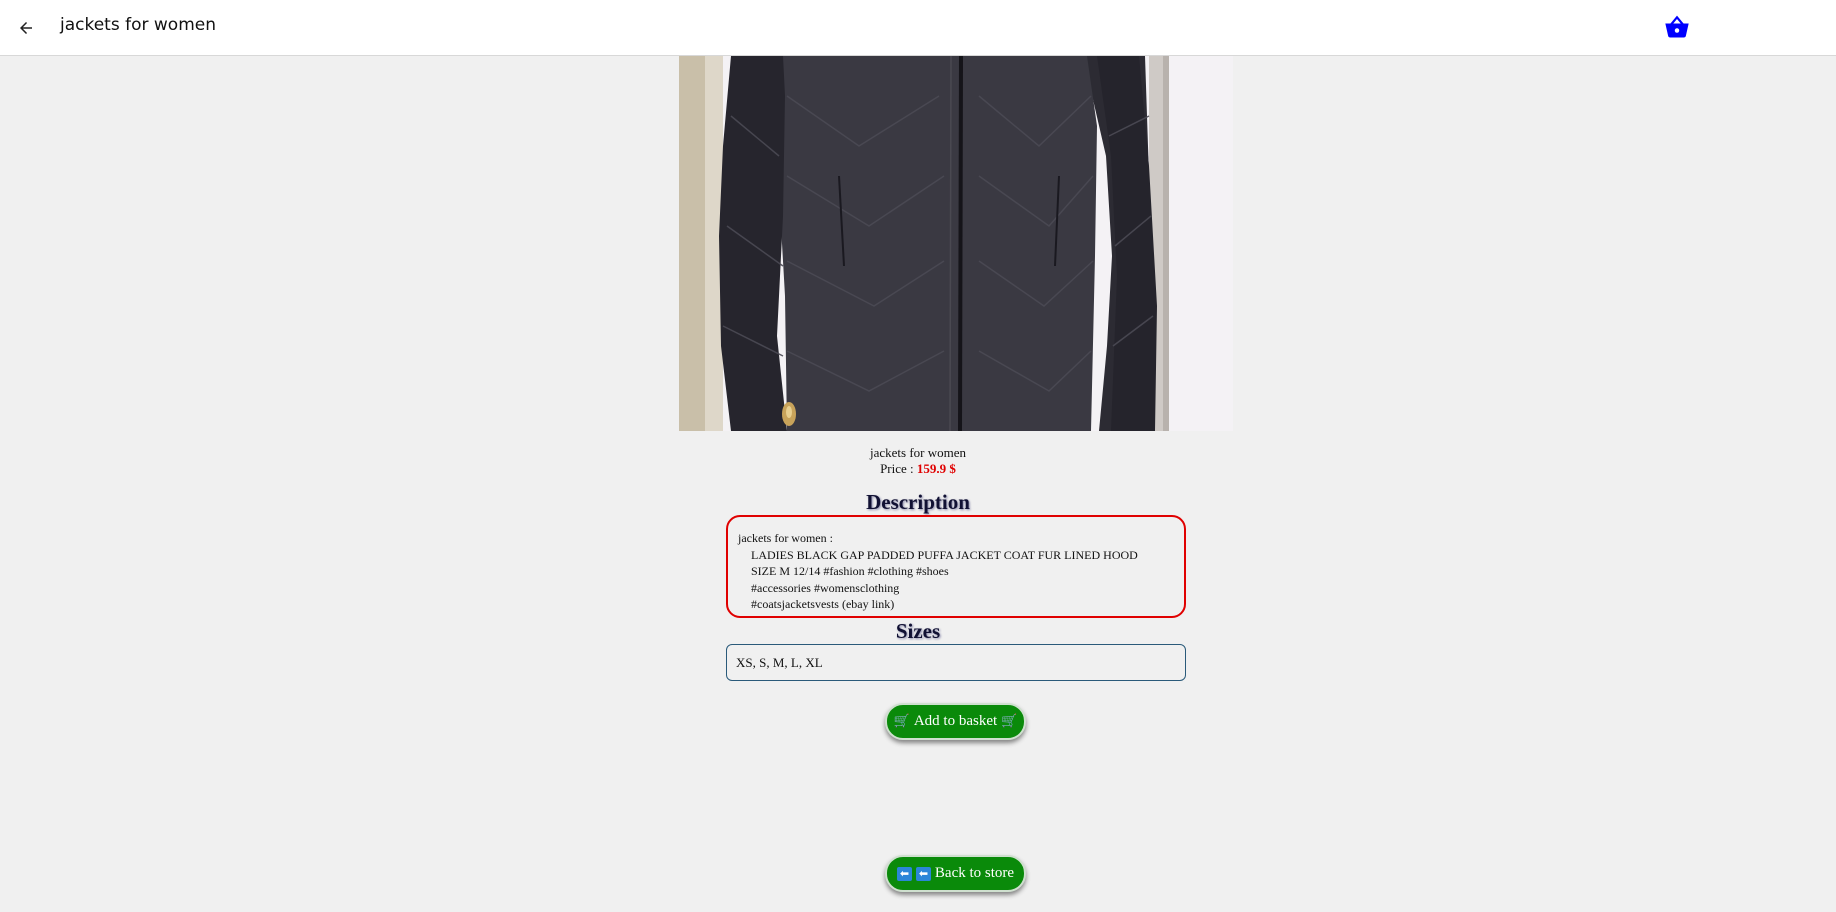 Image resolution: width=1836 pixels, height=912 pixels. I want to click on description-line: #accessories #womensclothing, so click(825, 587).